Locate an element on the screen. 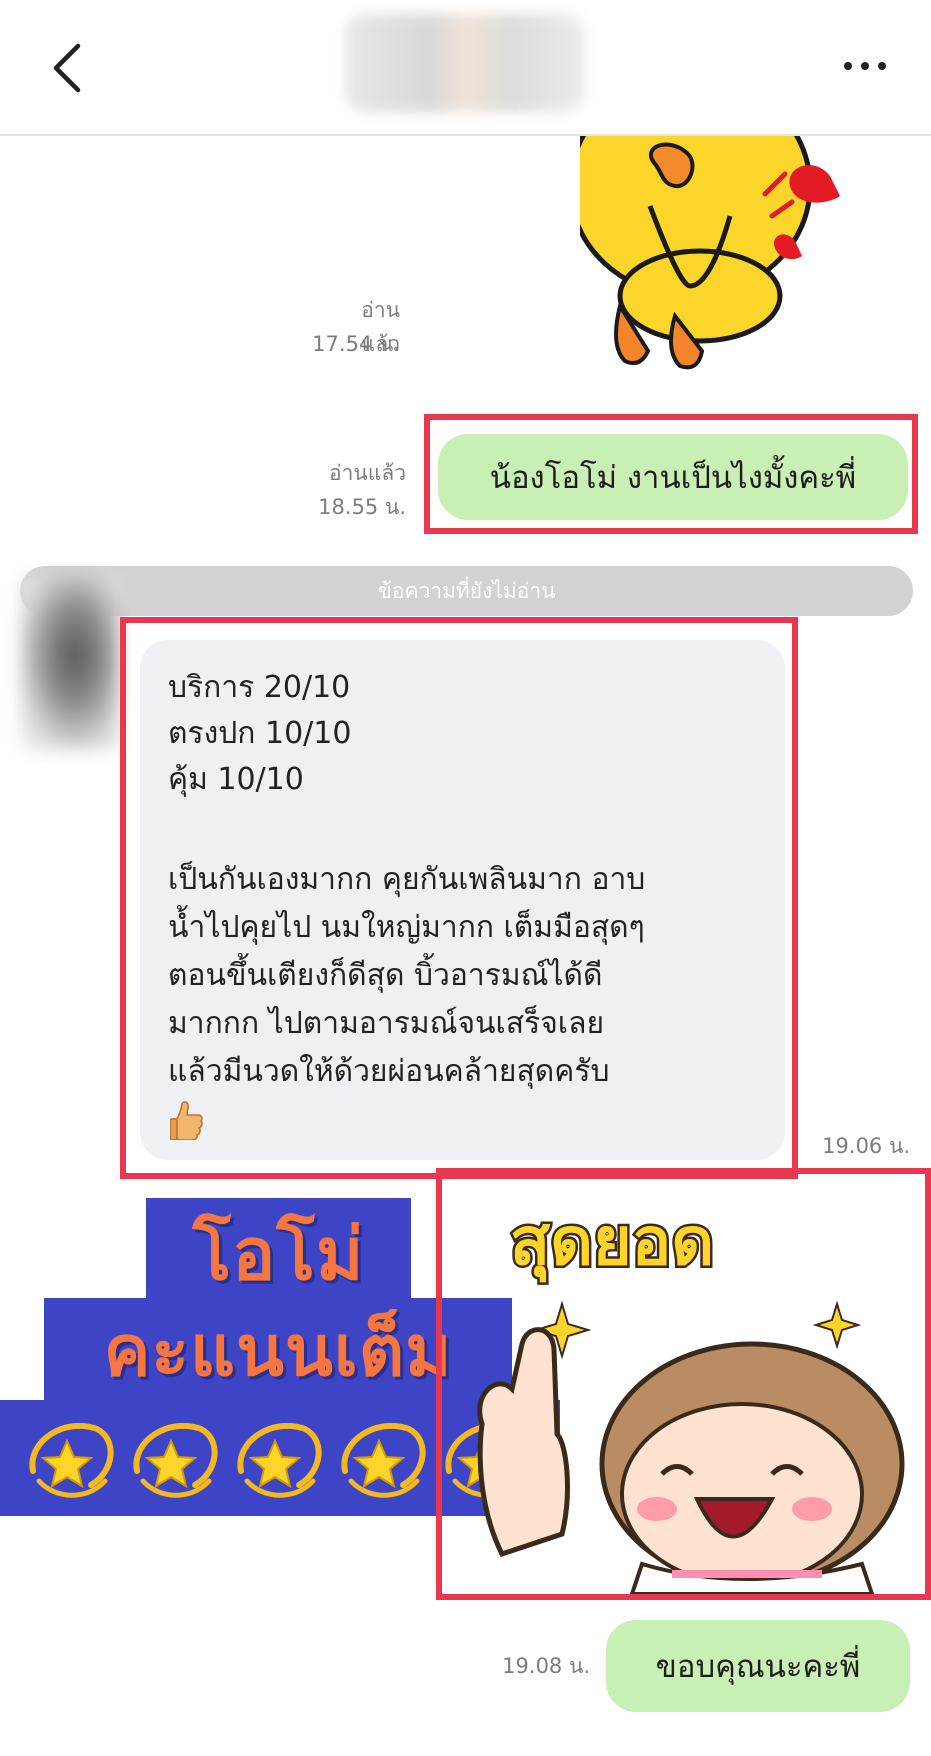 This screenshot has width=931, height=1756. outgoing-message-bubble: ขอบคุณนะคะพี่ is located at coordinates (758, 1666).